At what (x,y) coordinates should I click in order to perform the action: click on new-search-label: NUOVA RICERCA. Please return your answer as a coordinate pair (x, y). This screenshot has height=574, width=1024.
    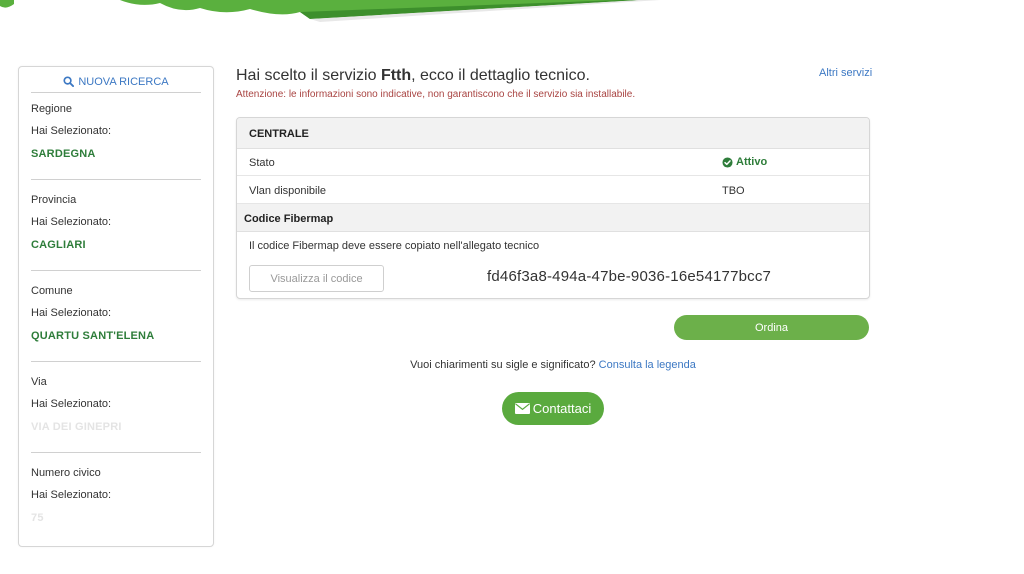
    Looking at the image, I should click on (123, 81).